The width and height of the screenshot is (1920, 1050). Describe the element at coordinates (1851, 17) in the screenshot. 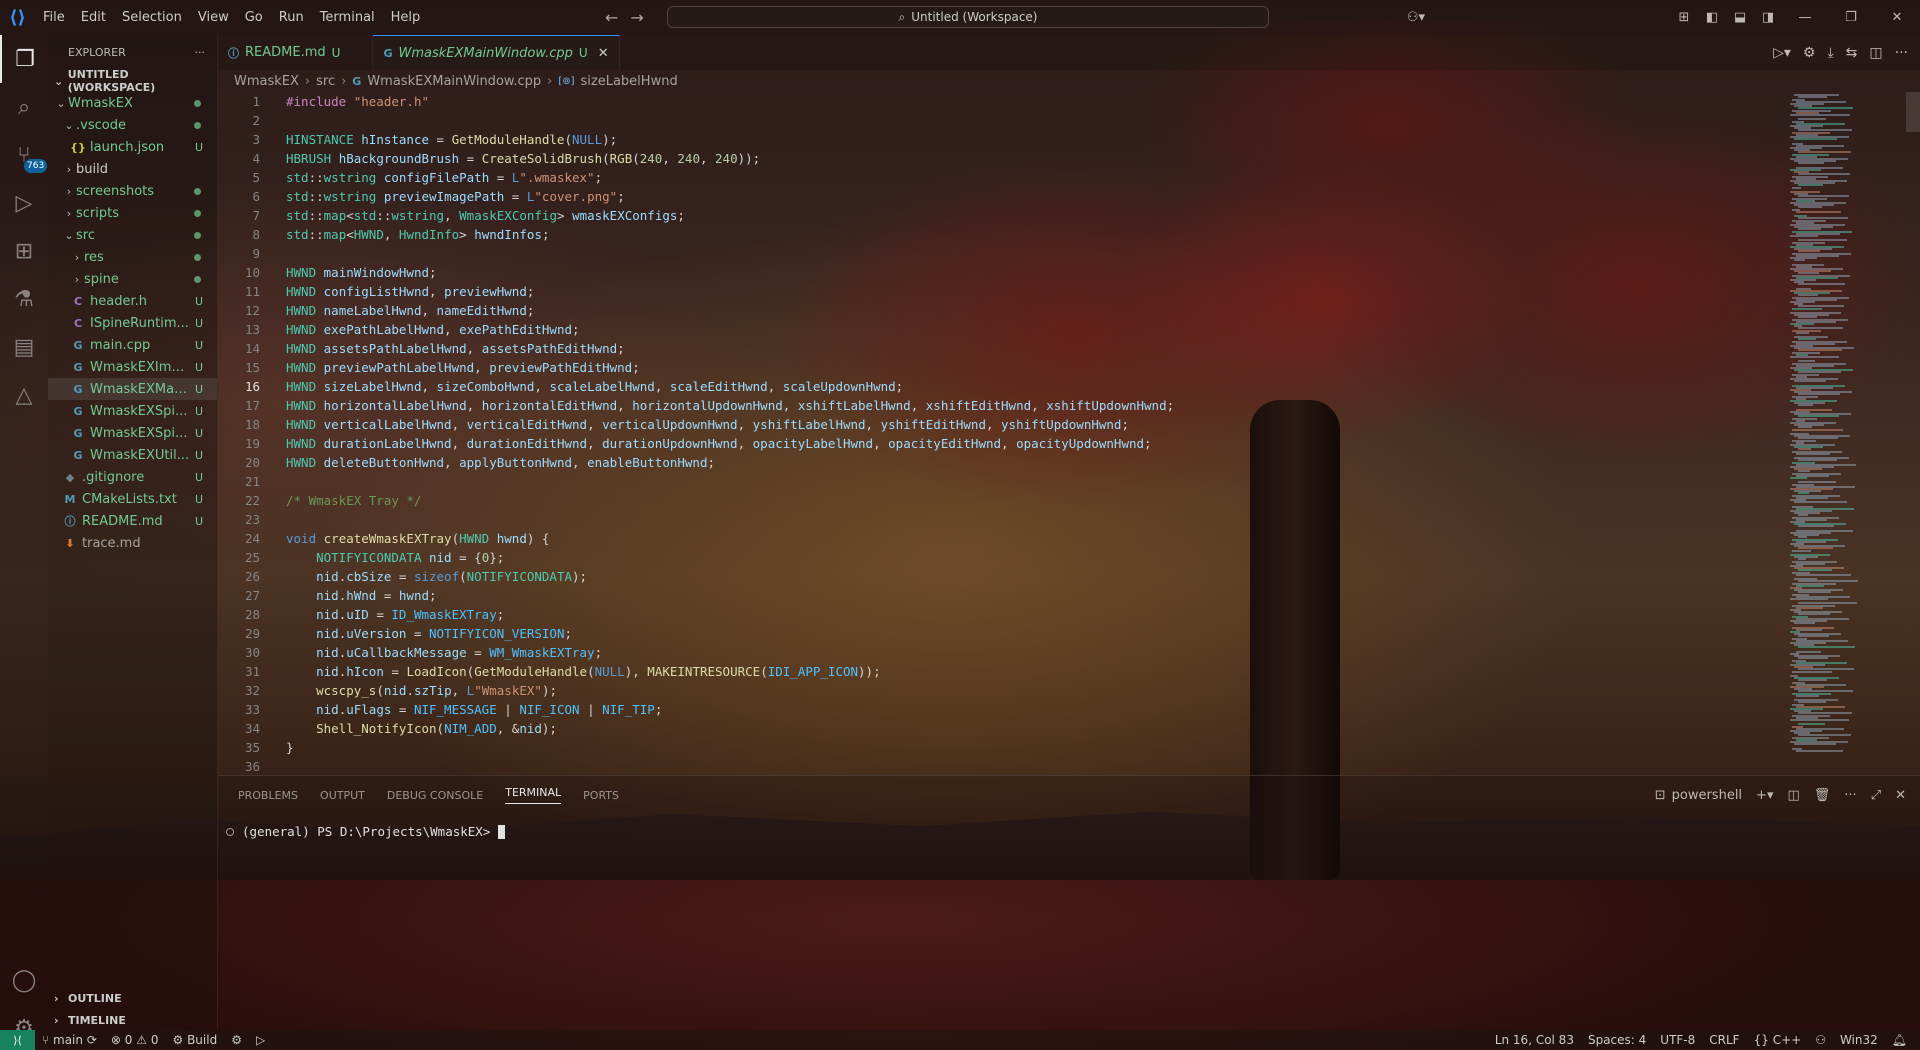

I see `restore-icon: ❐` at that location.